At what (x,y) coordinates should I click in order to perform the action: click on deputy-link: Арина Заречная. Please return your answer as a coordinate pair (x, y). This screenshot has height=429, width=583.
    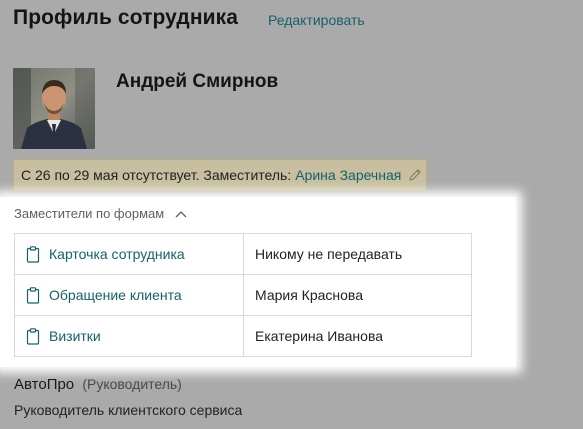
    Looking at the image, I should click on (348, 175).